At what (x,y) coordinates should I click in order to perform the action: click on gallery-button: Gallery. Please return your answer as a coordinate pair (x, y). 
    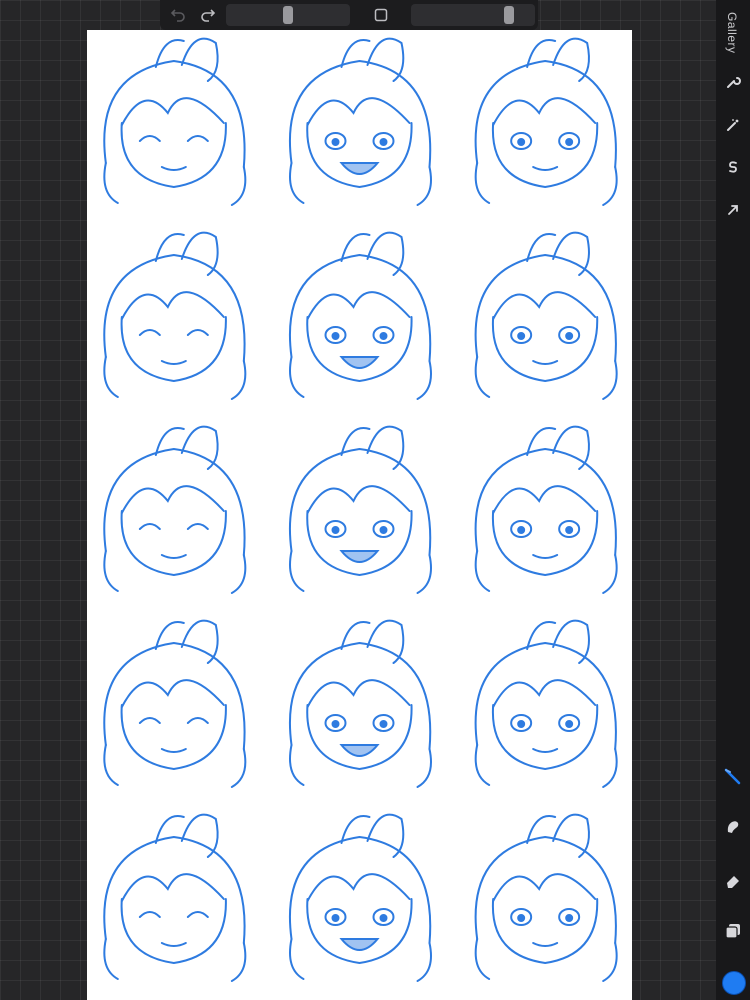
    Looking at the image, I should click on (732, 33).